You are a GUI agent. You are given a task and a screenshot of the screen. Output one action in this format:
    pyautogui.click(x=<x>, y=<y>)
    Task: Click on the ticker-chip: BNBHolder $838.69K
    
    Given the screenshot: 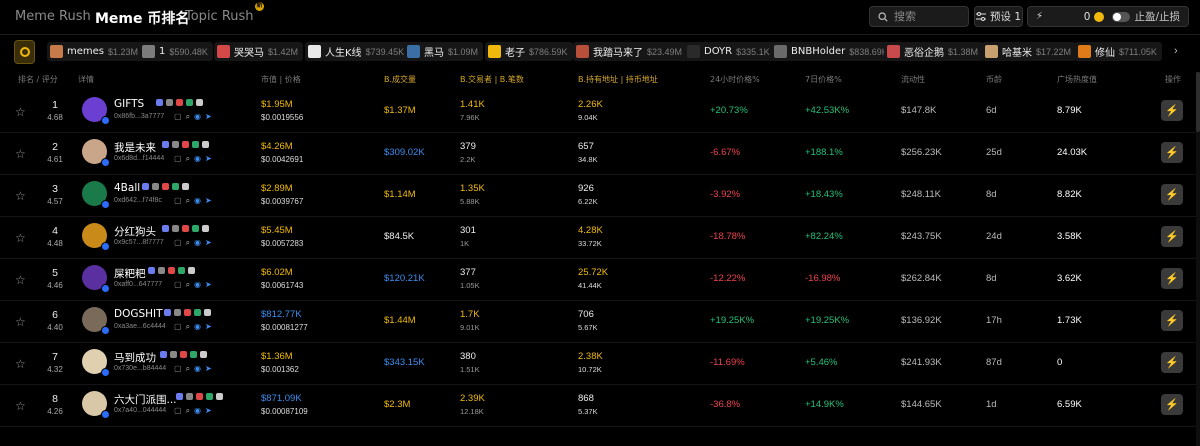 What is the action you would take?
    pyautogui.click(x=832, y=51)
    